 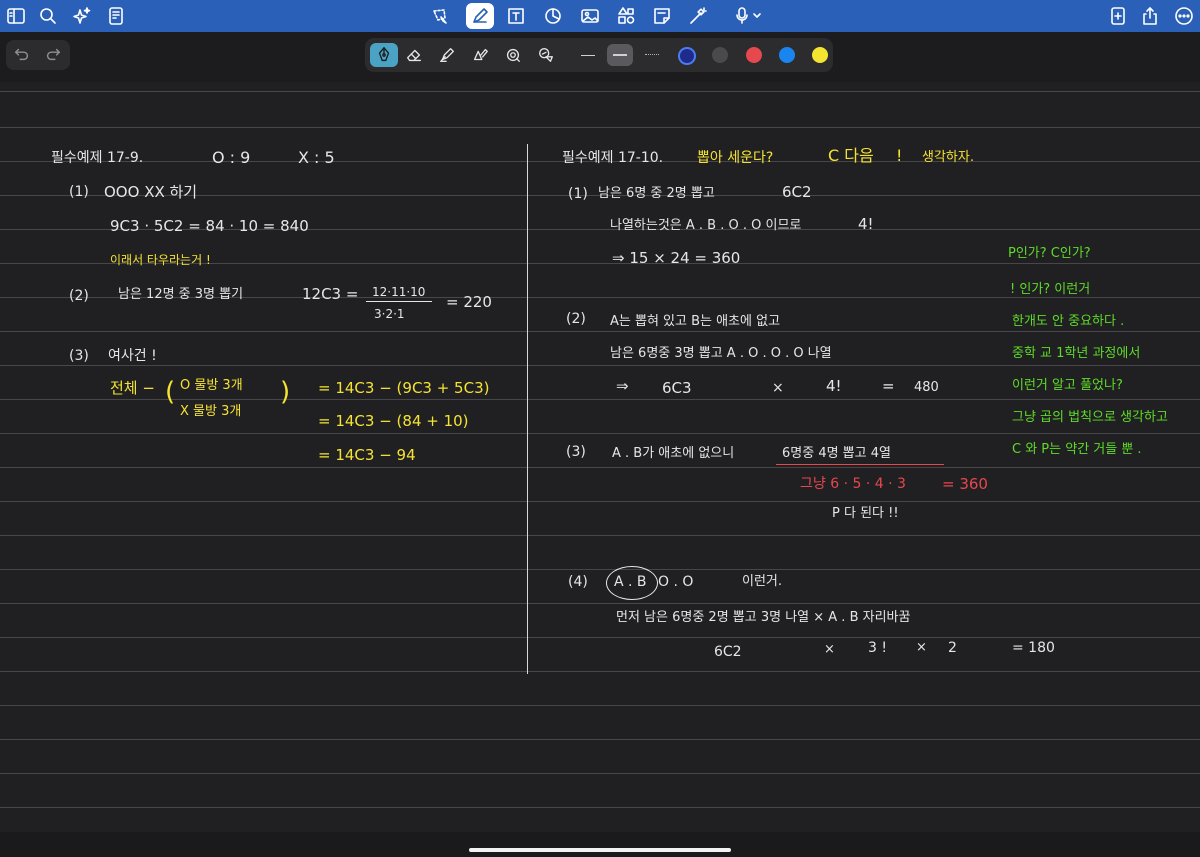 What do you see at coordinates (1090, 417) in the screenshot?
I see `green-note-6: 그냥 곱의 법칙으로 생각하고` at bounding box center [1090, 417].